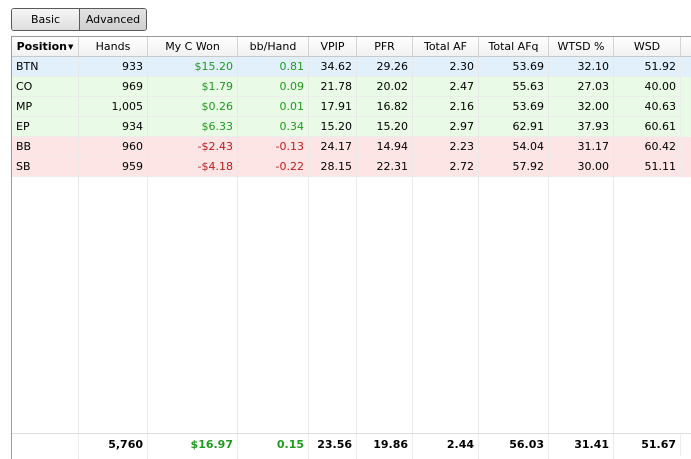 The image size is (691, 459). Describe the element at coordinates (385, 67) in the screenshot. I see `cell-pfr: 29.26` at that location.